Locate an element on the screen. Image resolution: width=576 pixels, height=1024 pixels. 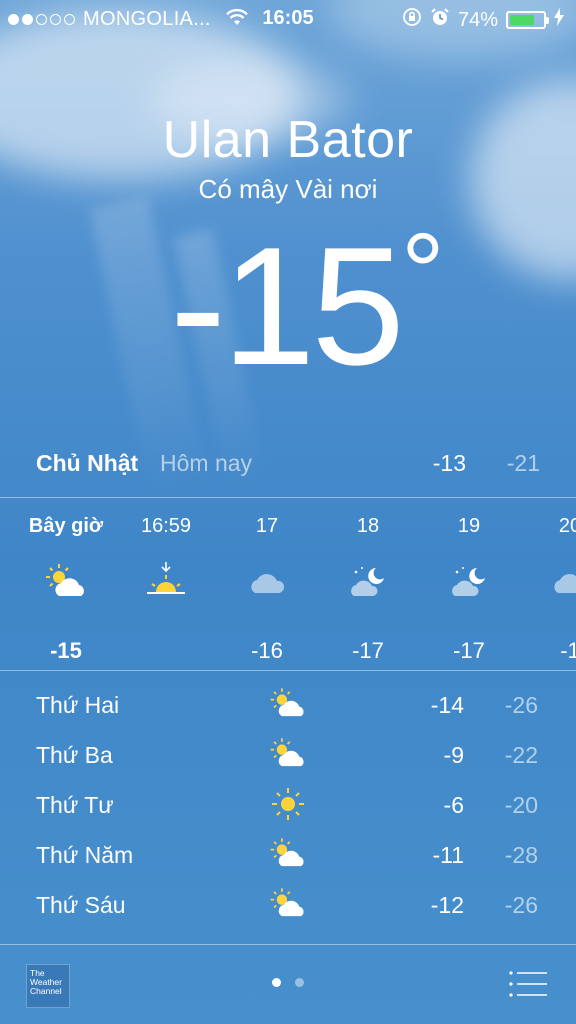
today-summary-row: Chủ Nhật Hôm nay -13 -21 is located at coordinates (288, 468).